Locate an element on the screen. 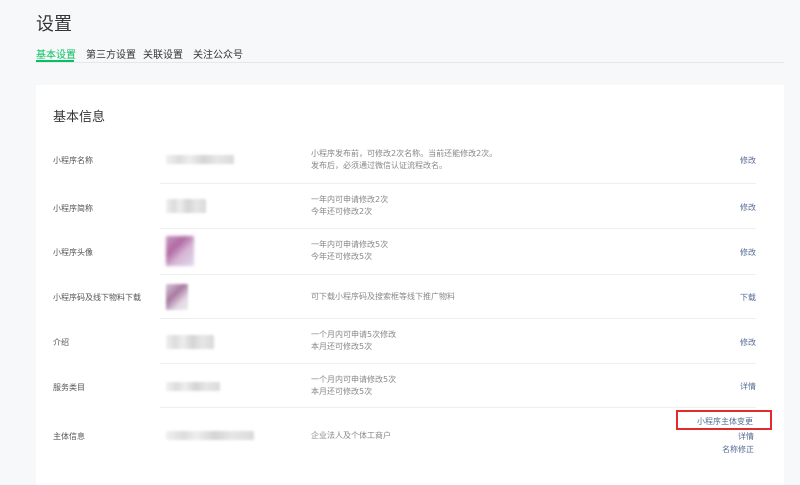  row-qr-code-download: 小程序码及线下物料下载 可下载小程序码及搜索框等线下推广物料 下载 is located at coordinates (410, 297).